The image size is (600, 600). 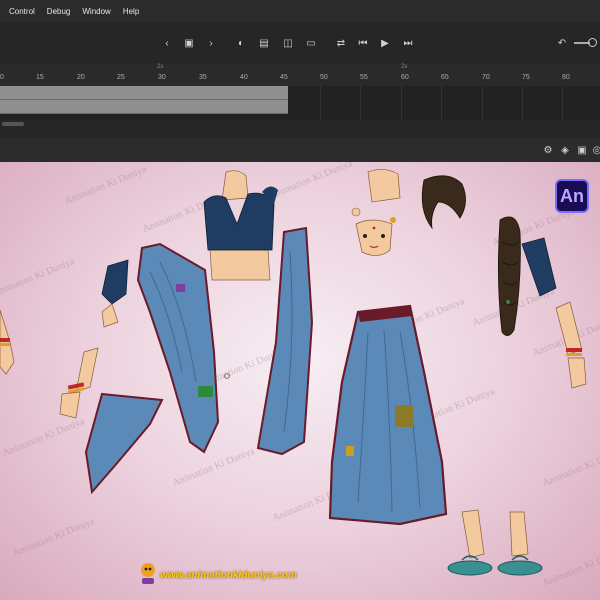 What do you see at coordinates (59, 11) in the screenshot?
I see `menu-debug: Debug` at bounding box center [59, 11].